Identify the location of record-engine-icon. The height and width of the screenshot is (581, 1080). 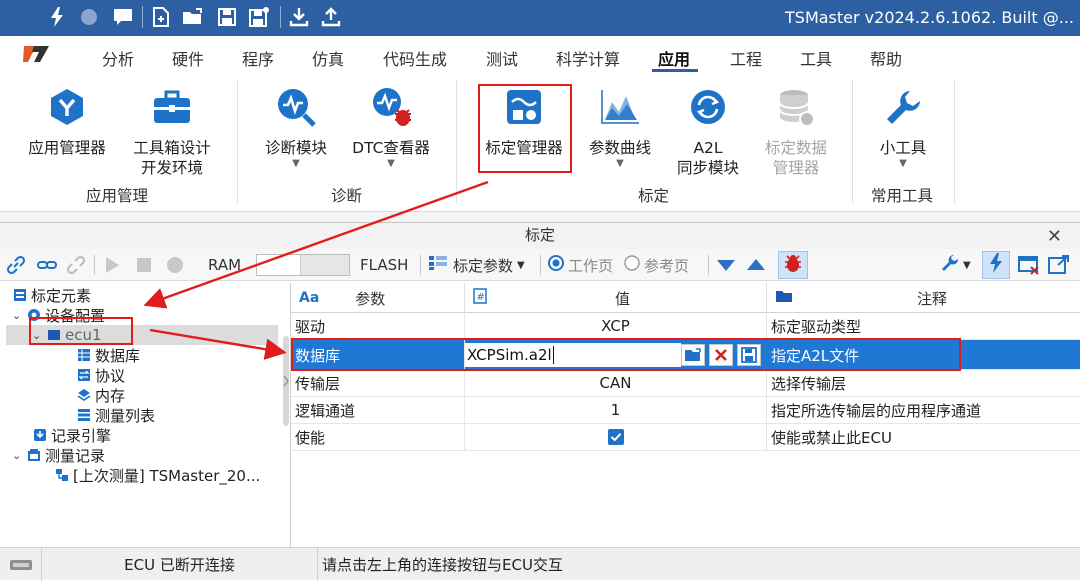
(39, 435).